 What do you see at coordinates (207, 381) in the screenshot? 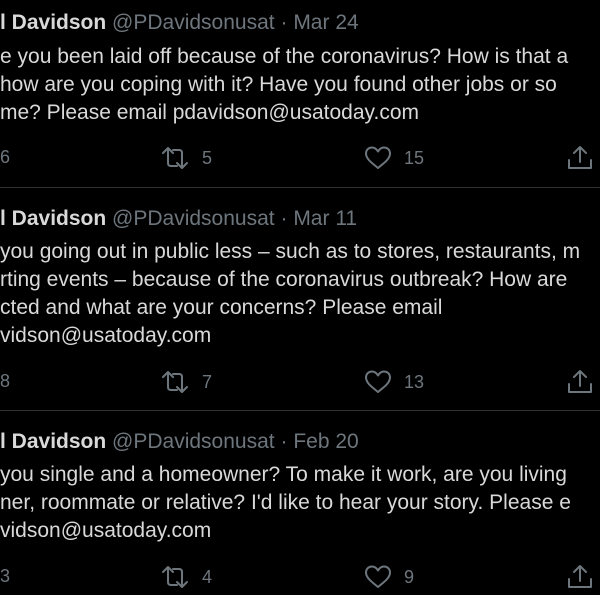
I see `retweet-count: 7` at bounding box center [207, 381].